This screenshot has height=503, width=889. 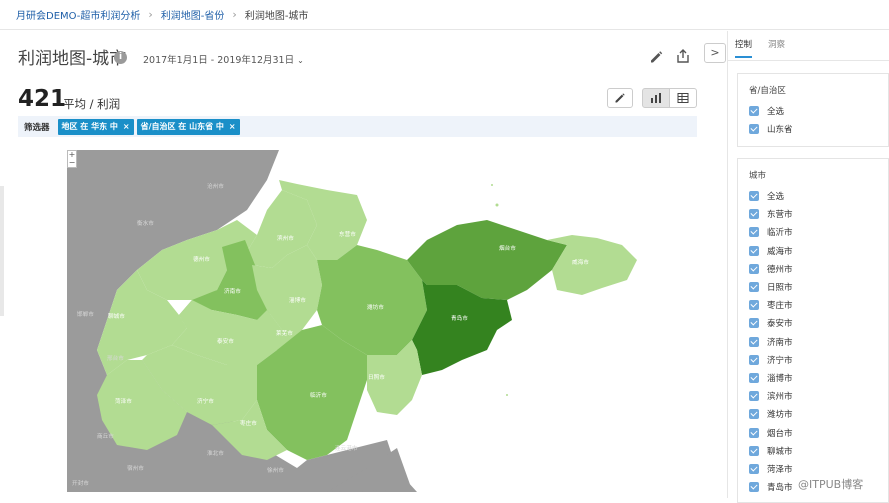 I want to click on map-label: 滨州市, so click(x=285, y=238).